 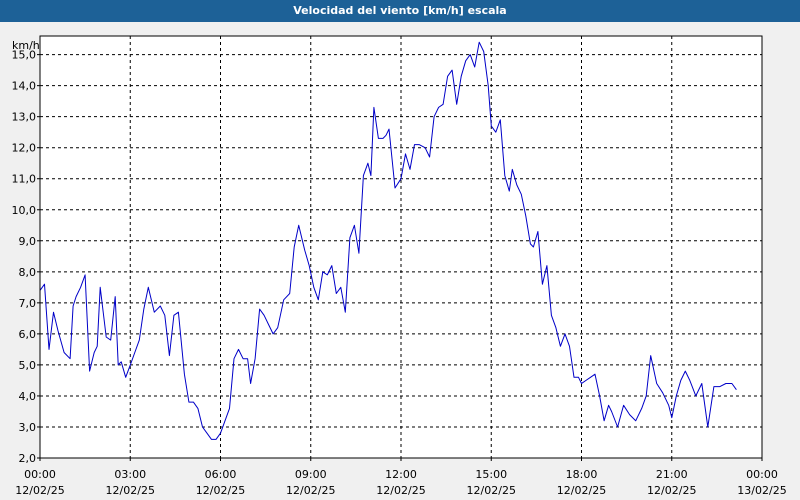 What do you see at coordinates (130, 474) in the screenshot?
I see `x-tick-time-label: 03:00` at bounding box center [130, 474].